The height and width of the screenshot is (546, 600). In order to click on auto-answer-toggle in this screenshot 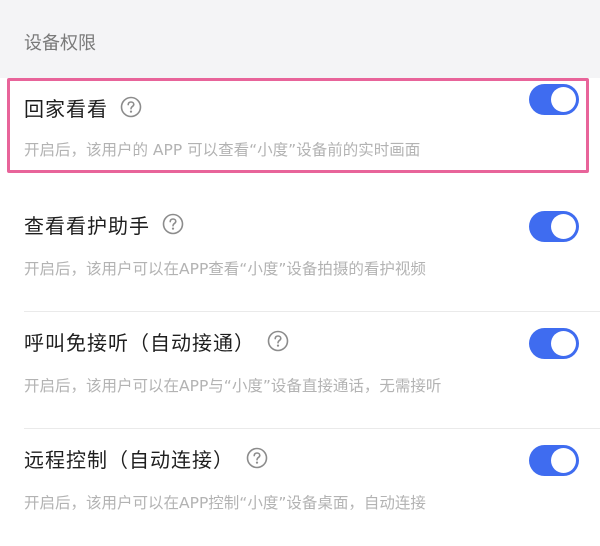, I will do `click(554, 343)`.